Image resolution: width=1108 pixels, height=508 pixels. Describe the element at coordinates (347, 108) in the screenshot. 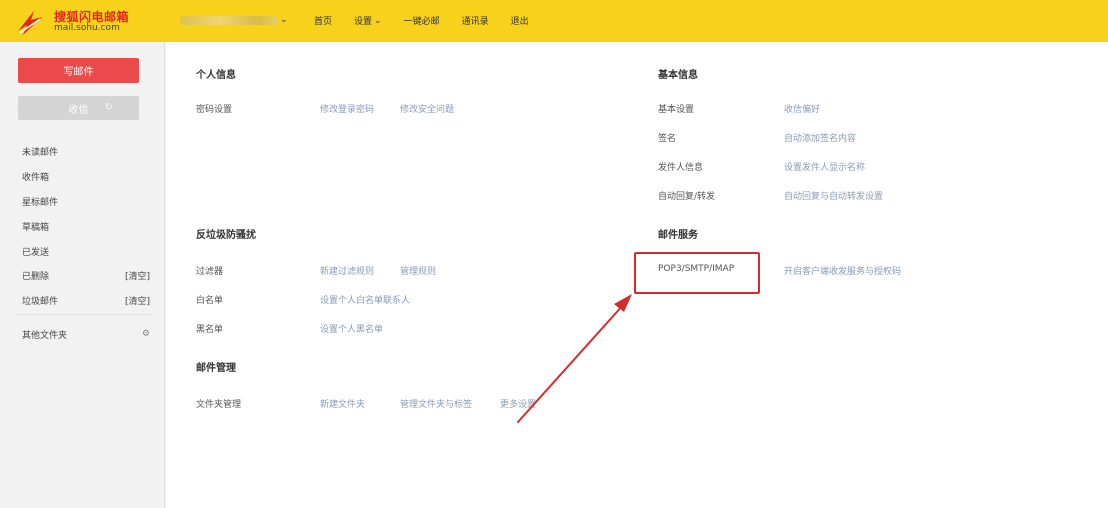

I see `link-change-password: 修改登录密码` at that location.